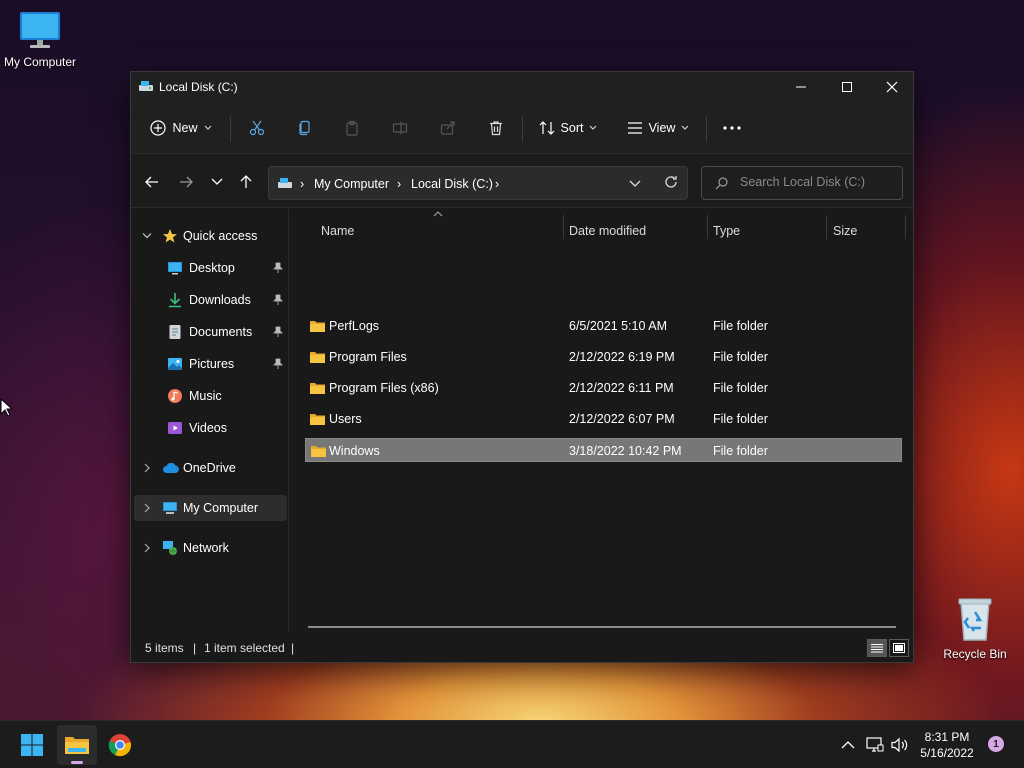 Image resolution: width=1024 pixels, height=768 pixels. Describe the element at coordinates (452, 184) in the screenshot. I see `breadcrumb-local-disk: Local Disk (C:)` at that location.